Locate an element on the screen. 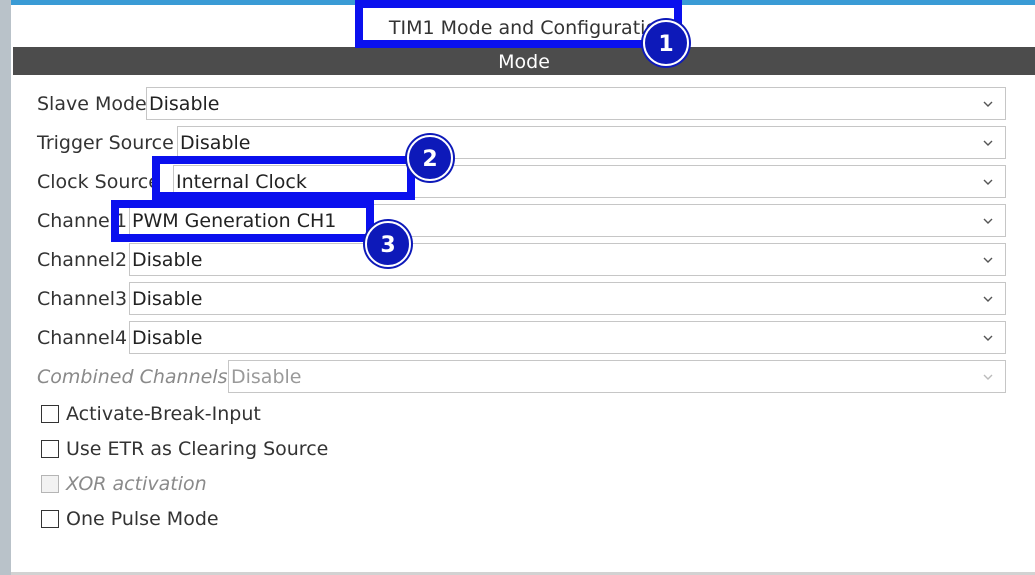  trigger-source-value: Disable is located at coordinates (215, 142).